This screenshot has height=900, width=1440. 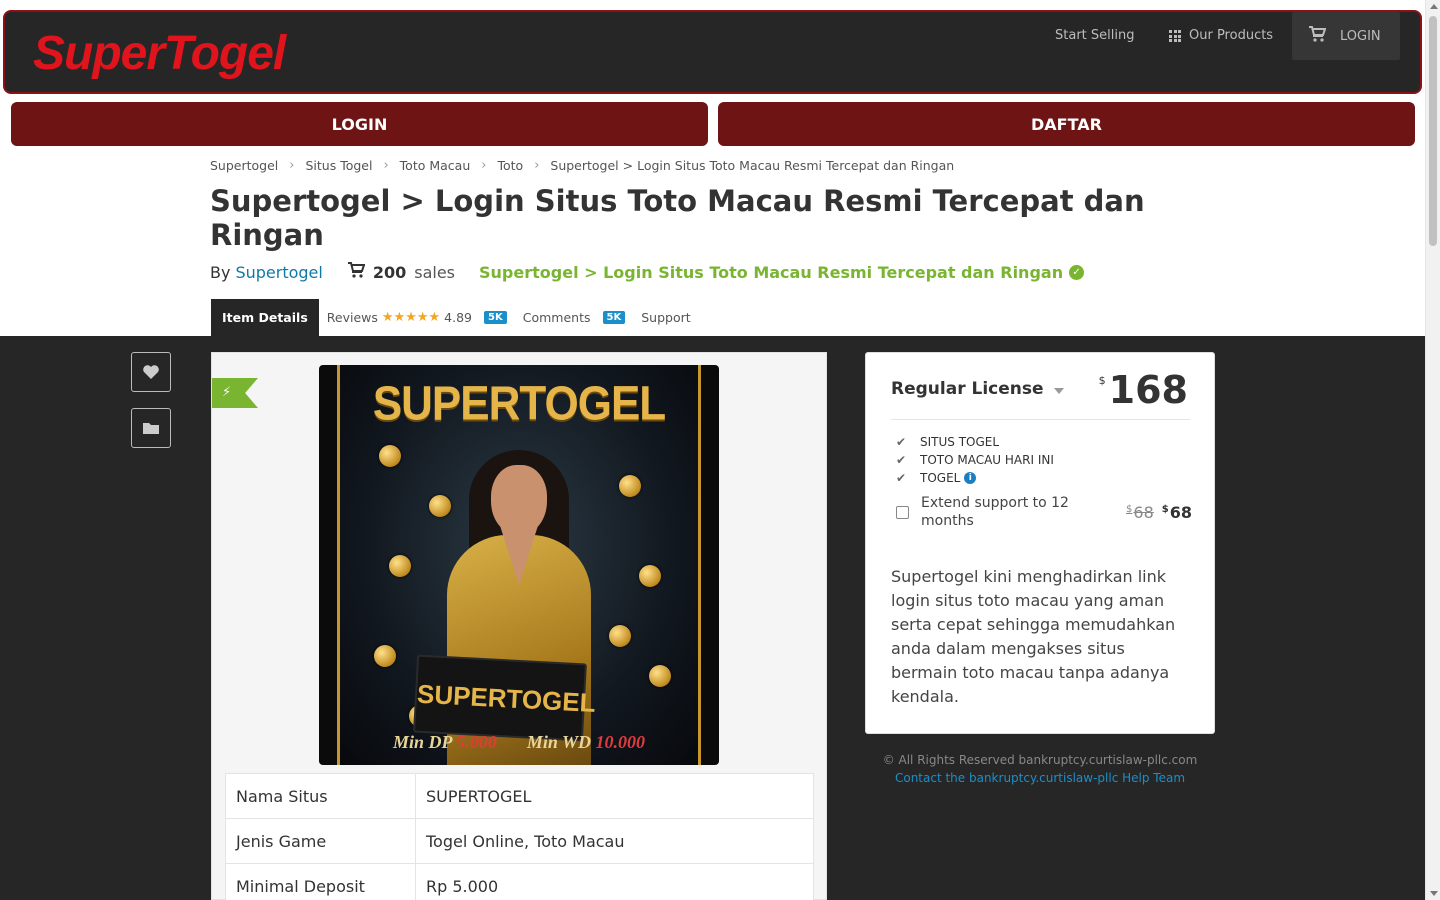 I want to click on login-button: LOGIN, so click(x=359, y=124).